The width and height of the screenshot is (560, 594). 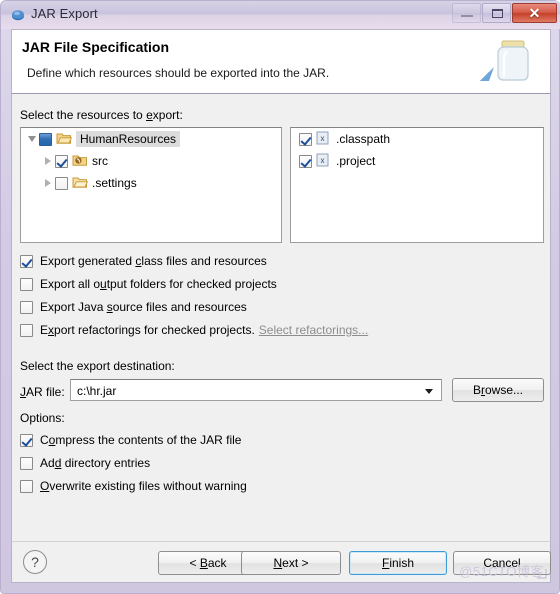 I want to click on next-button: Next >, so click(x=291, y=563).